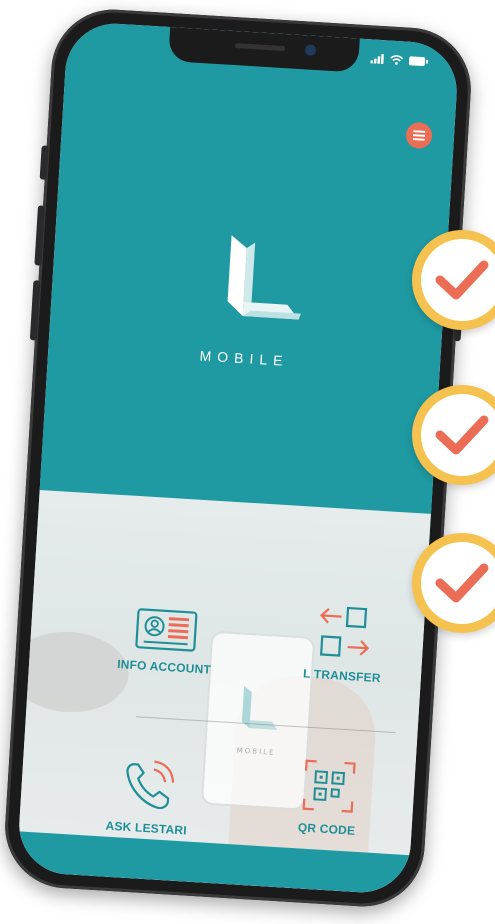  Describe the element at coordinates (310, 50) in the screenshot. I see `front-camera` at that location.